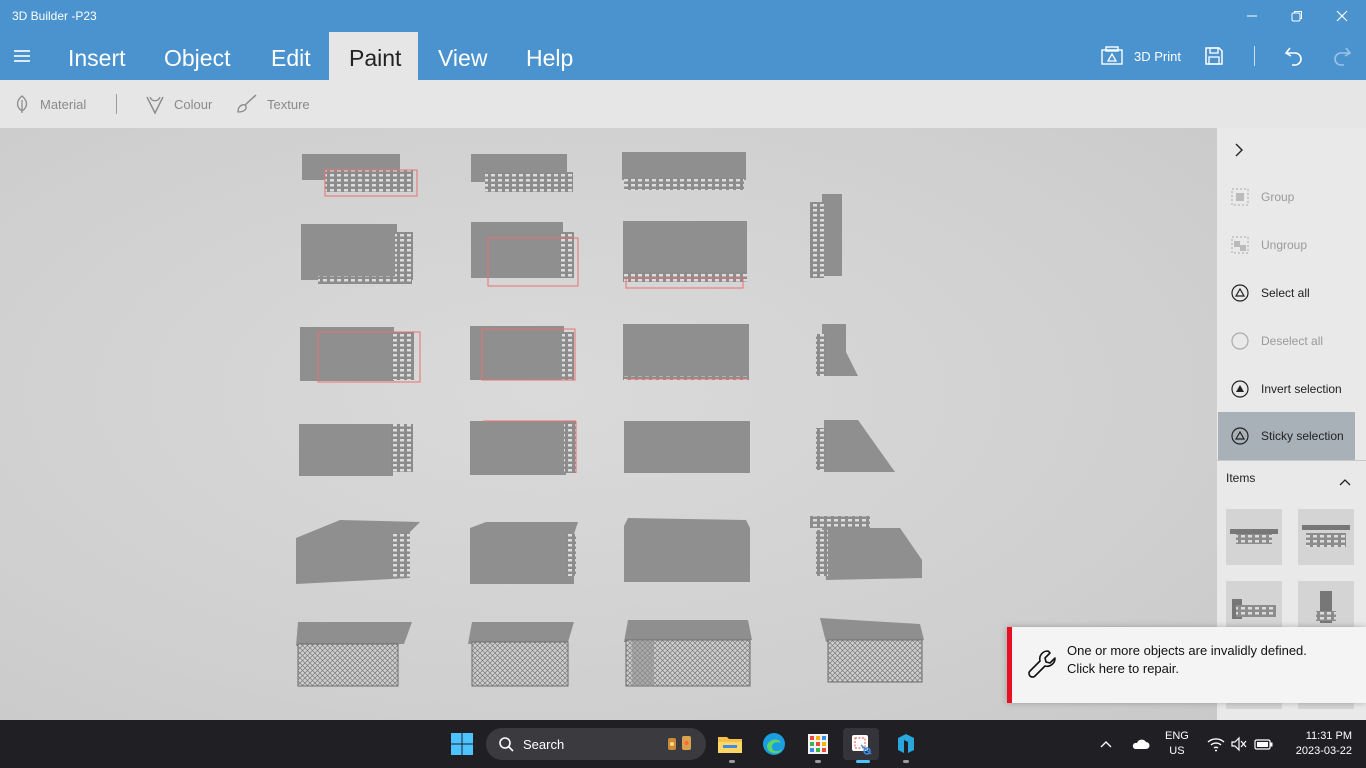 Image resolution: width=1366 pixels, height=768 pixels. What do you see at coordinates (54, 16) in the screenshot?
I see `window-title: 3D Builder -P23` at bounding box center [54, 16].